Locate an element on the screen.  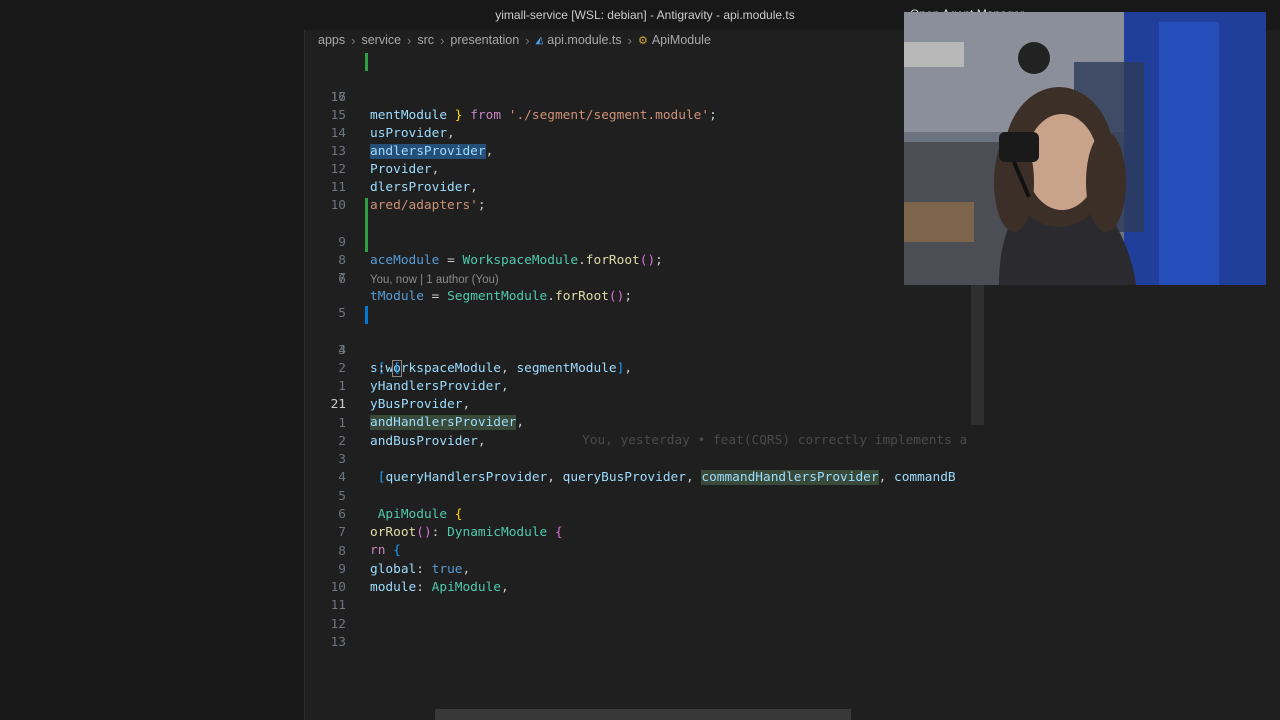
breadcrumb-apps: apps is located at coordinates (331, 40).